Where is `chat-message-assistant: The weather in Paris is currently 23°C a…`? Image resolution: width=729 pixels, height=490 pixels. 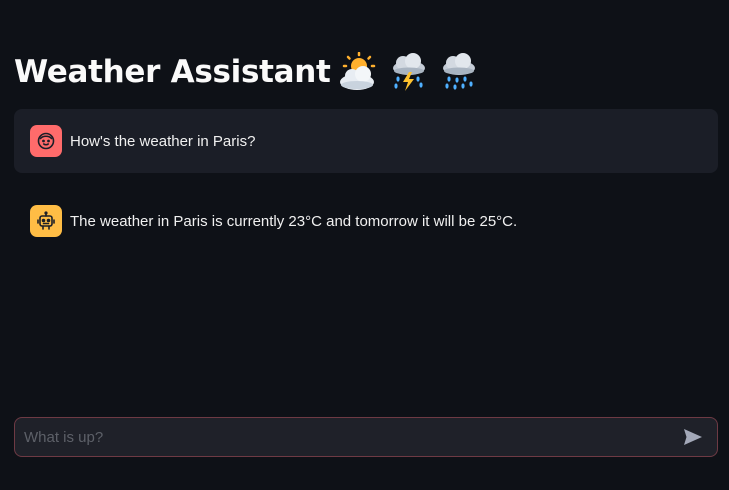
chat-message-assistant: The weather in Paris is currently 23°C a… is located at coordinates (366, 221).